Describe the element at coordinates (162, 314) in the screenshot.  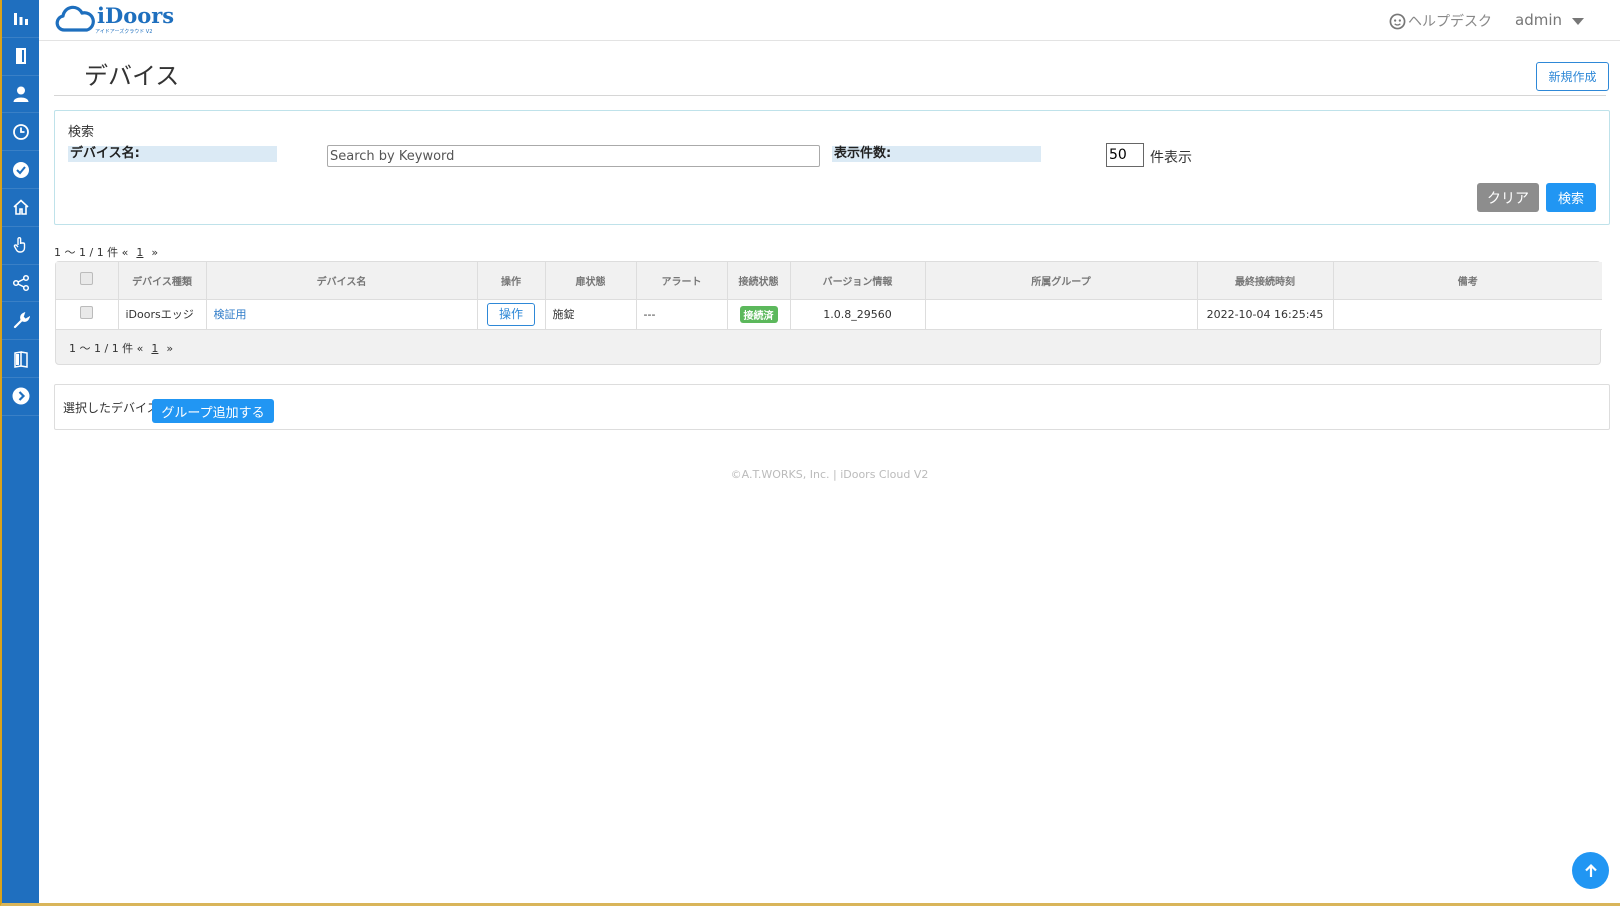
I see `cell-type: iDoorsエッジ` at that location.